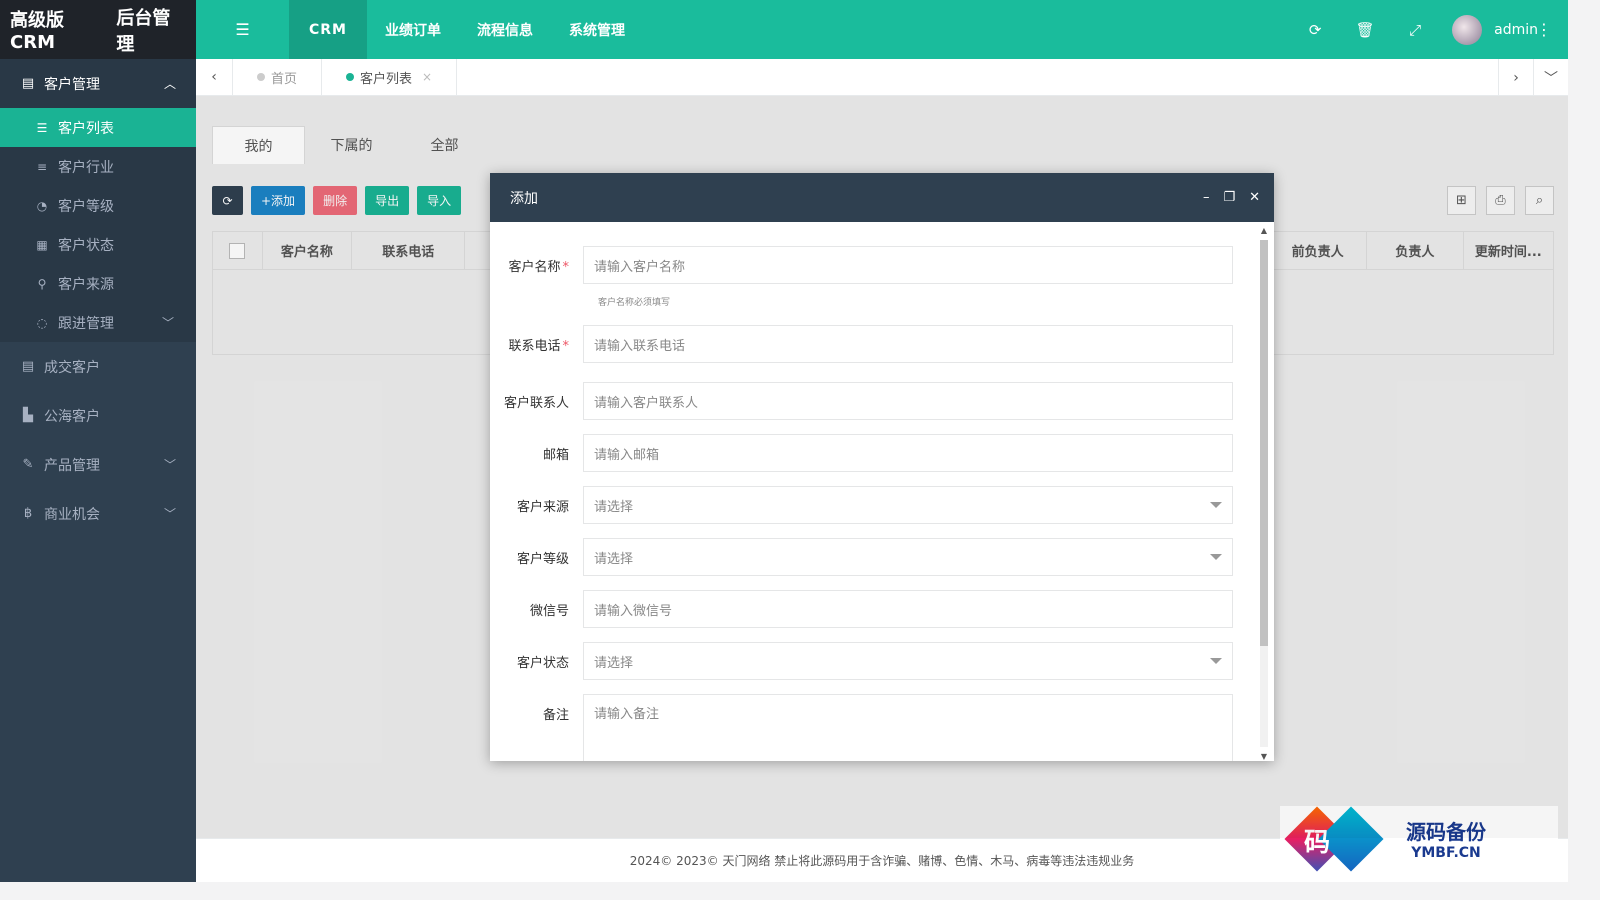  I want to click on scroll-thumb, so click(1264, 443).